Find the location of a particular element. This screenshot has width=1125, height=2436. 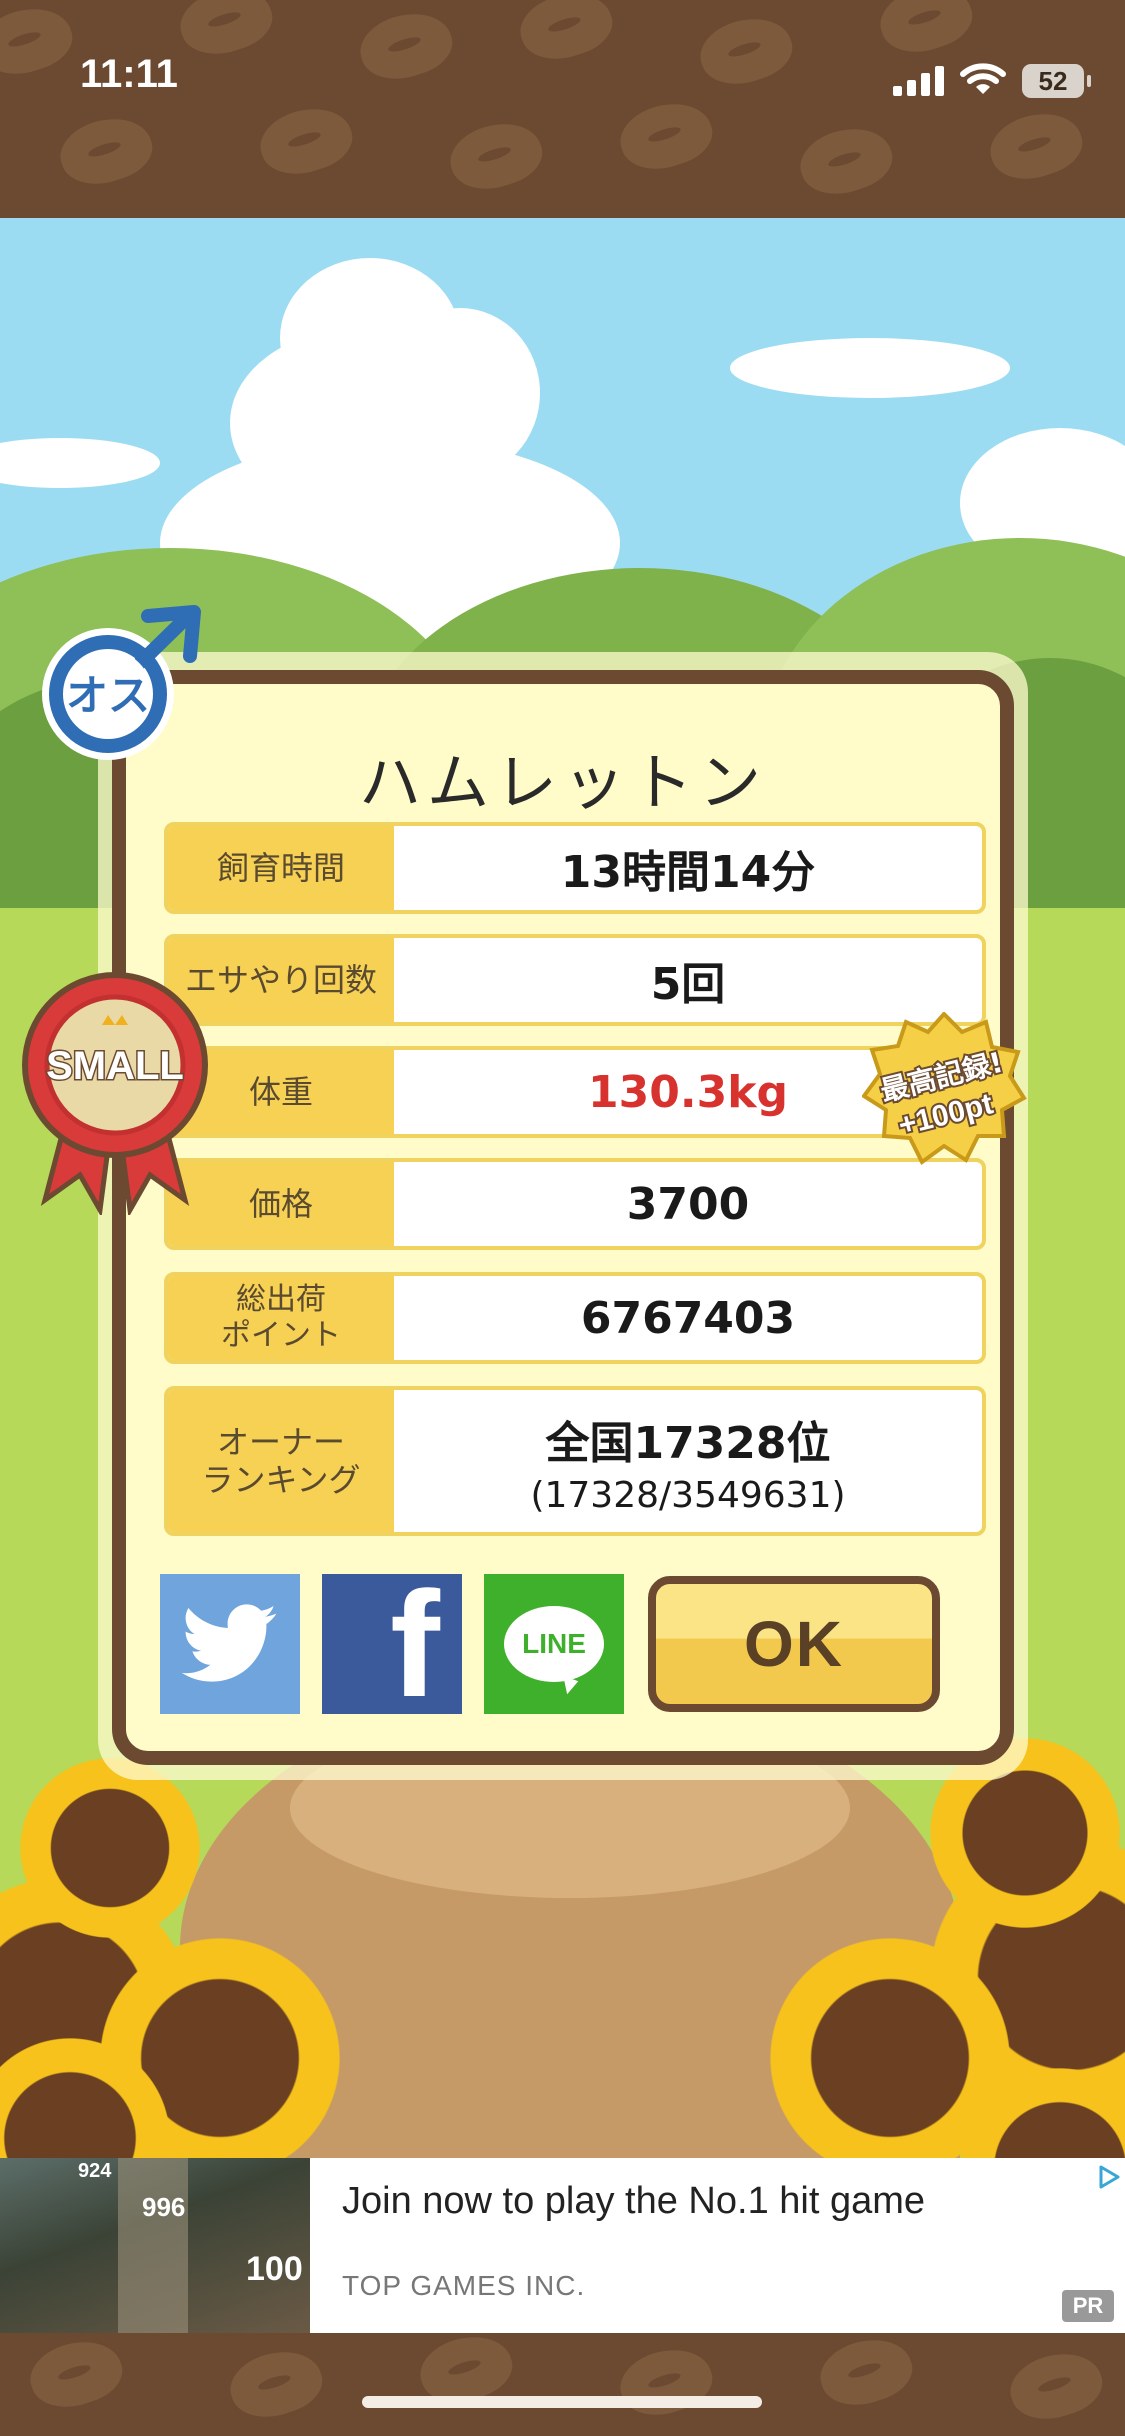

stat-row-breeding-time: 飼育時間 13時間14分 is located at coordinates (575, 868).